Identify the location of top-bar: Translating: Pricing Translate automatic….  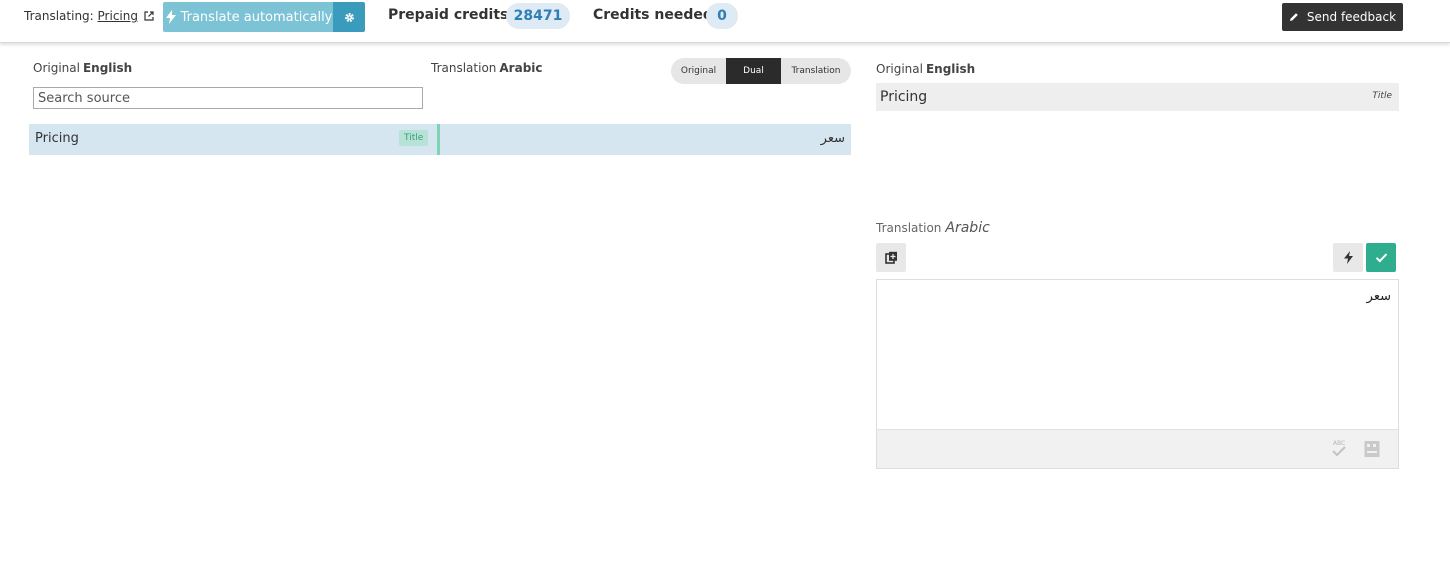
(725, 21).